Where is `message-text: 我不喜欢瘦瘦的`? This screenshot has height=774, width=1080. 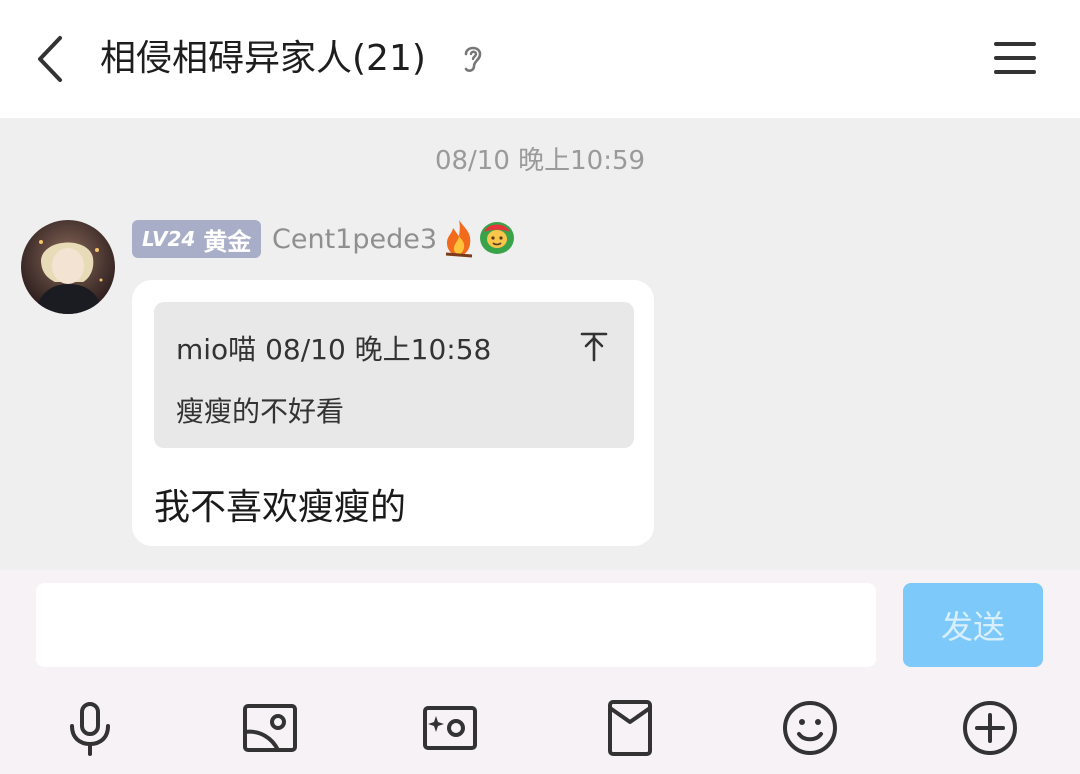 message-text: 我不喜欢瘦瘦的 is located at coordinates (280, 507).